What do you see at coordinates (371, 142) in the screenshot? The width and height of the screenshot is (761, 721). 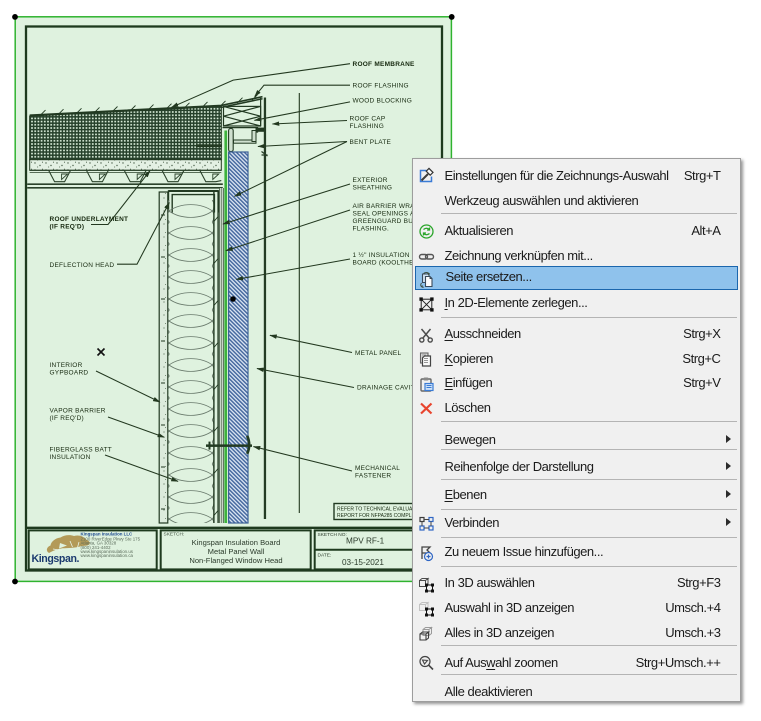 I see `svg-text: BENT PLATE` at bounding box center [371, 142].